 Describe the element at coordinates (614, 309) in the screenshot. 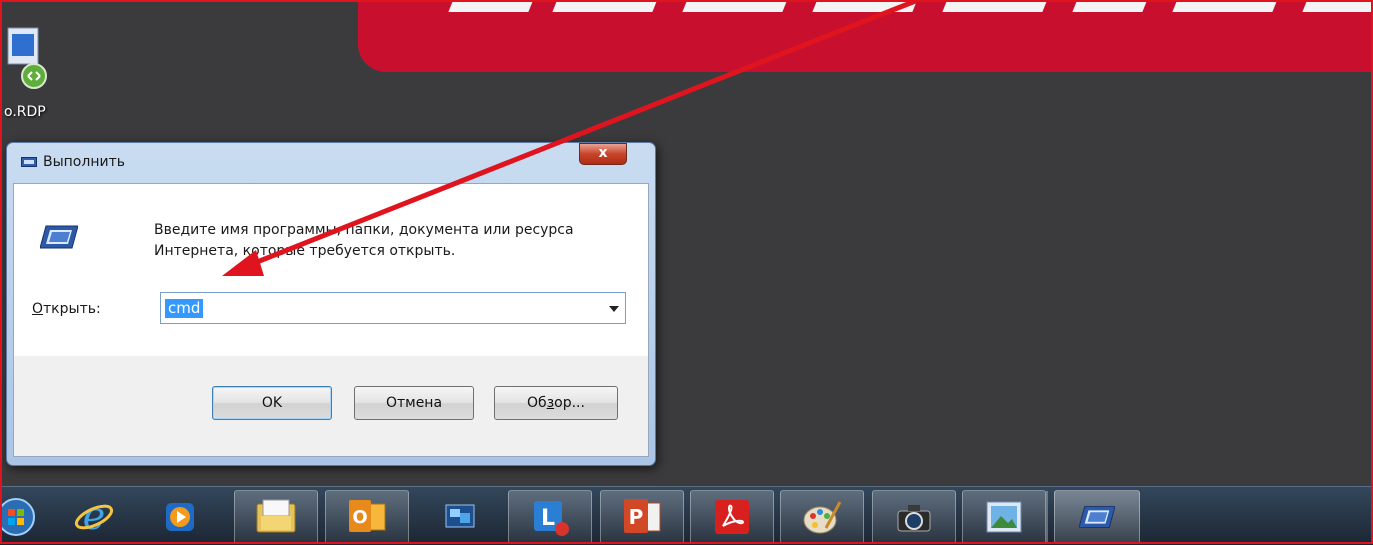

I see `chevron-down-icon` at that location.